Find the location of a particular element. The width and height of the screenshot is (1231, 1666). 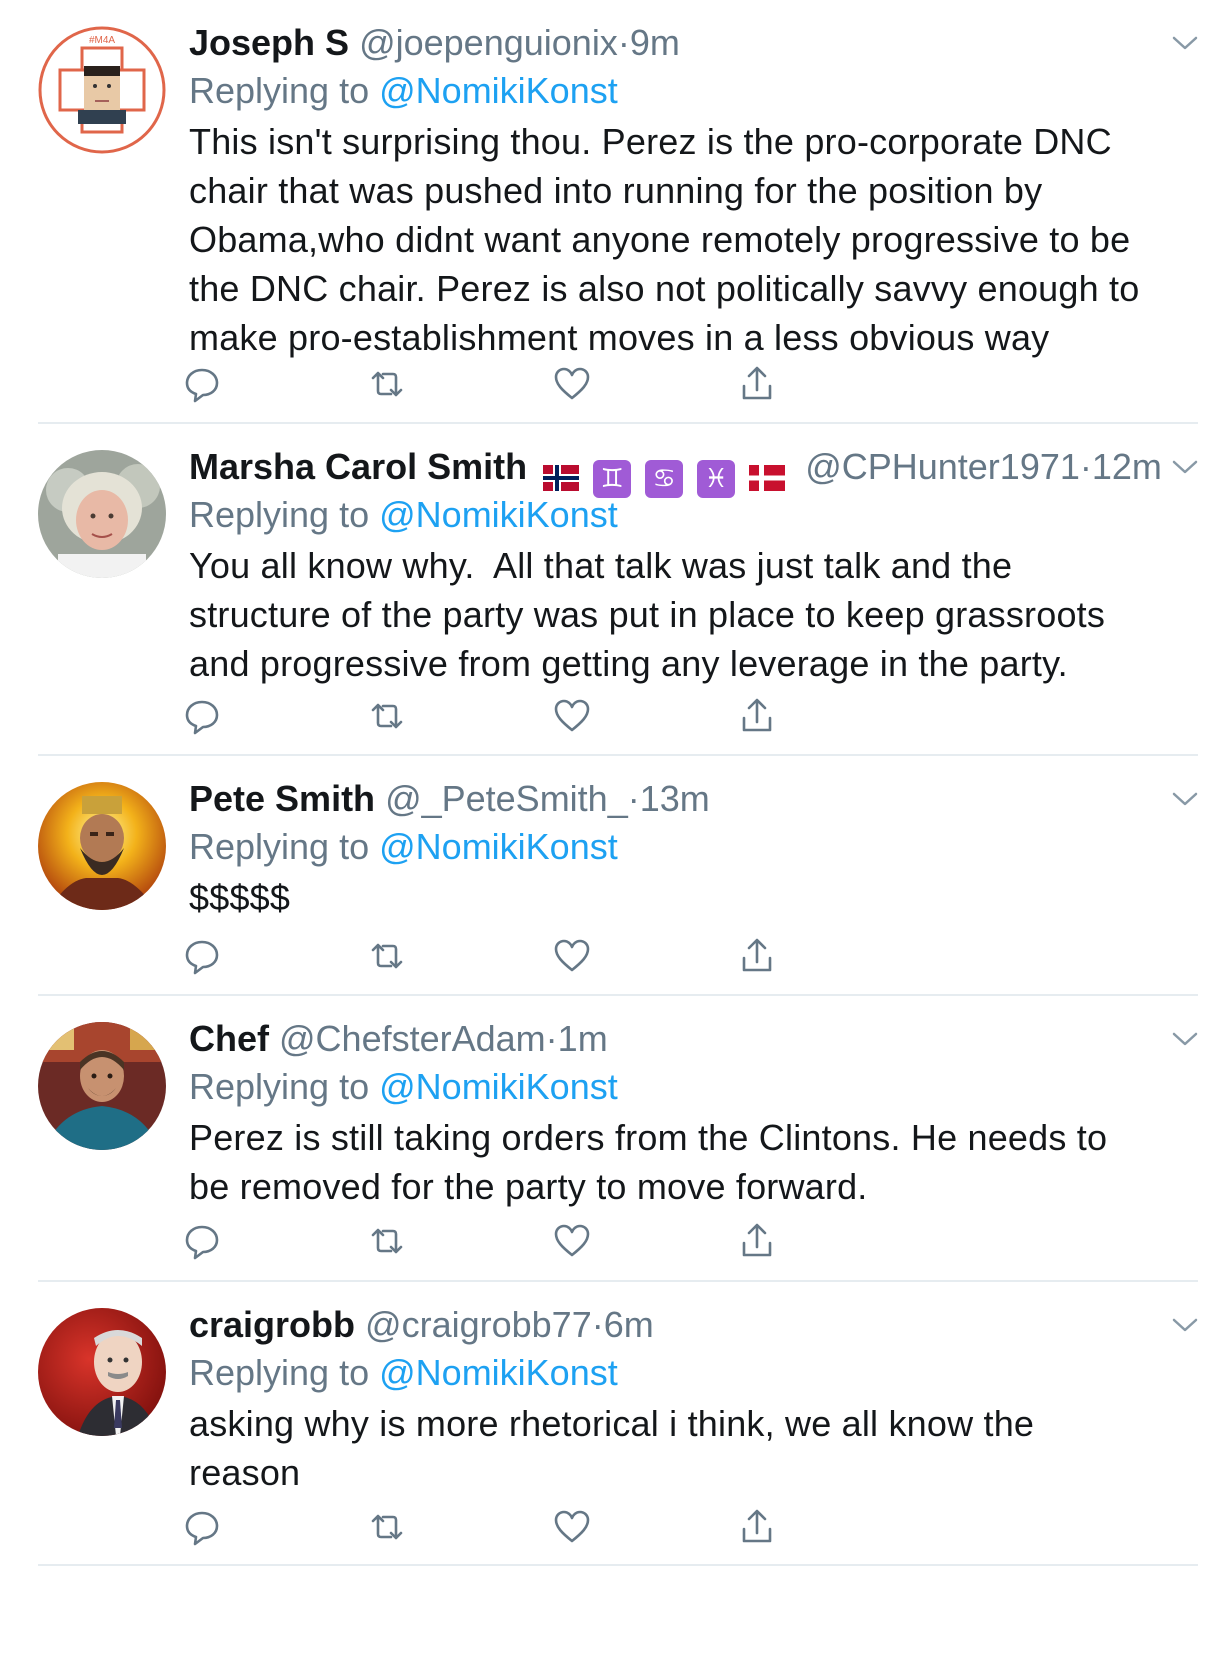

display-name: Pete Smith is located at coordinates (282, 798).